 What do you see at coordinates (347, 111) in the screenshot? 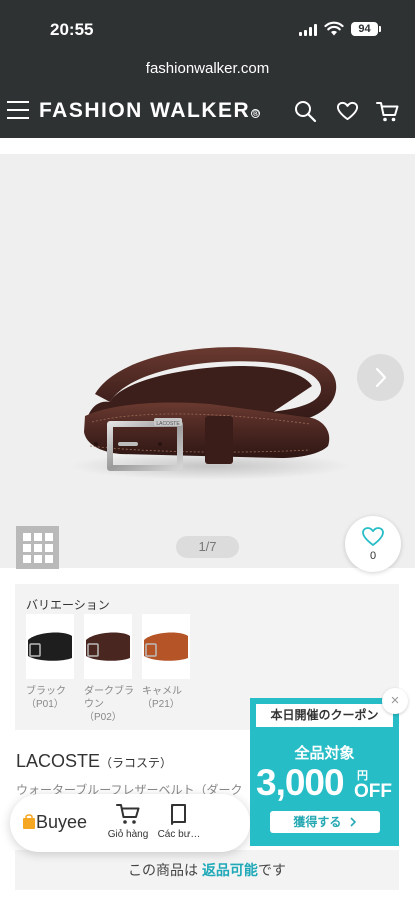
I see `heart-icon` at bounding box center [347, 111].